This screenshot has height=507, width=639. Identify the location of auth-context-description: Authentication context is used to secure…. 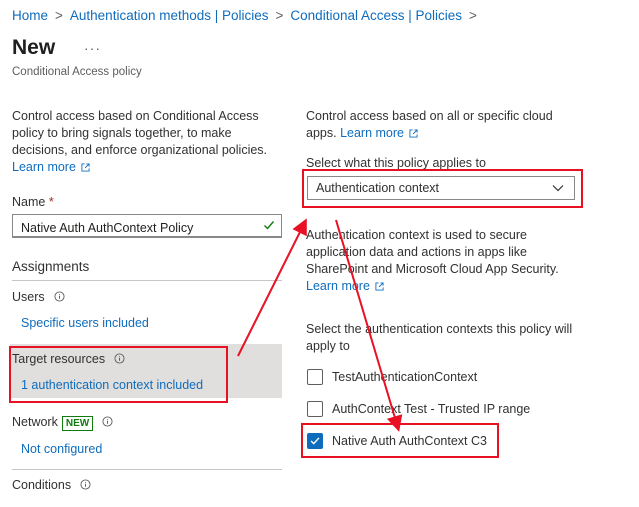
(441, 261).